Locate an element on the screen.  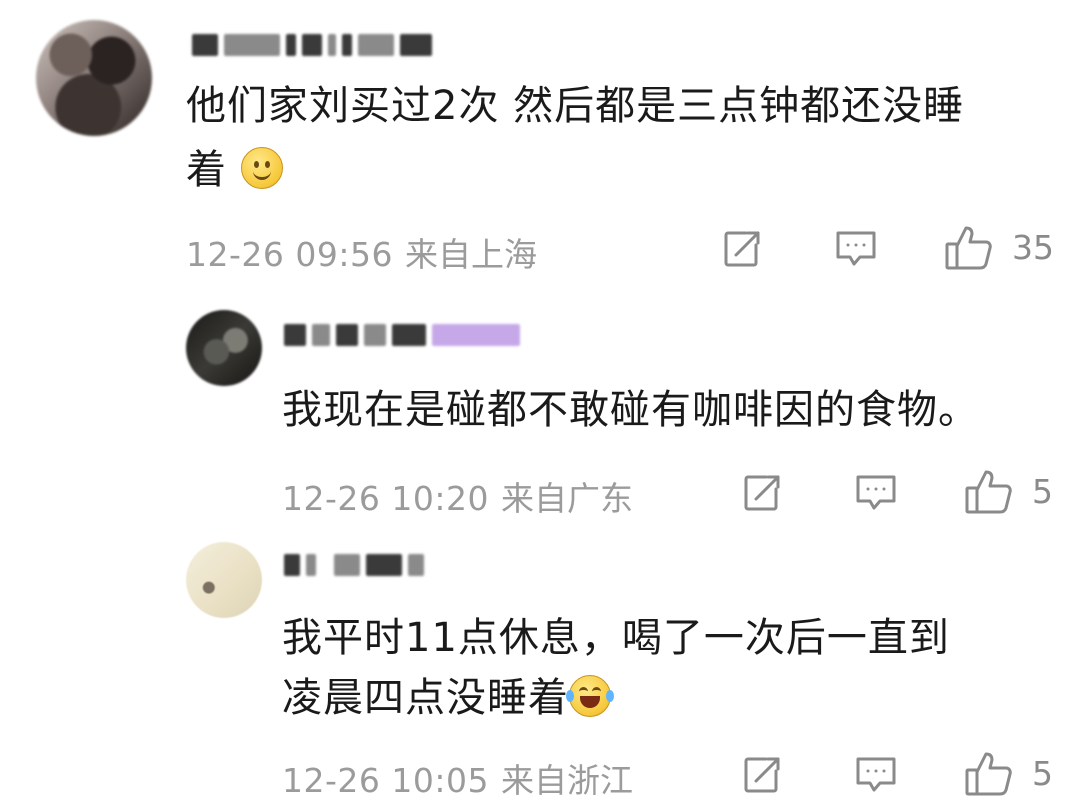
reply-text: 我现在是碰都不敢碰有咖啡因的食物。 is located at coordinates (630, 410).